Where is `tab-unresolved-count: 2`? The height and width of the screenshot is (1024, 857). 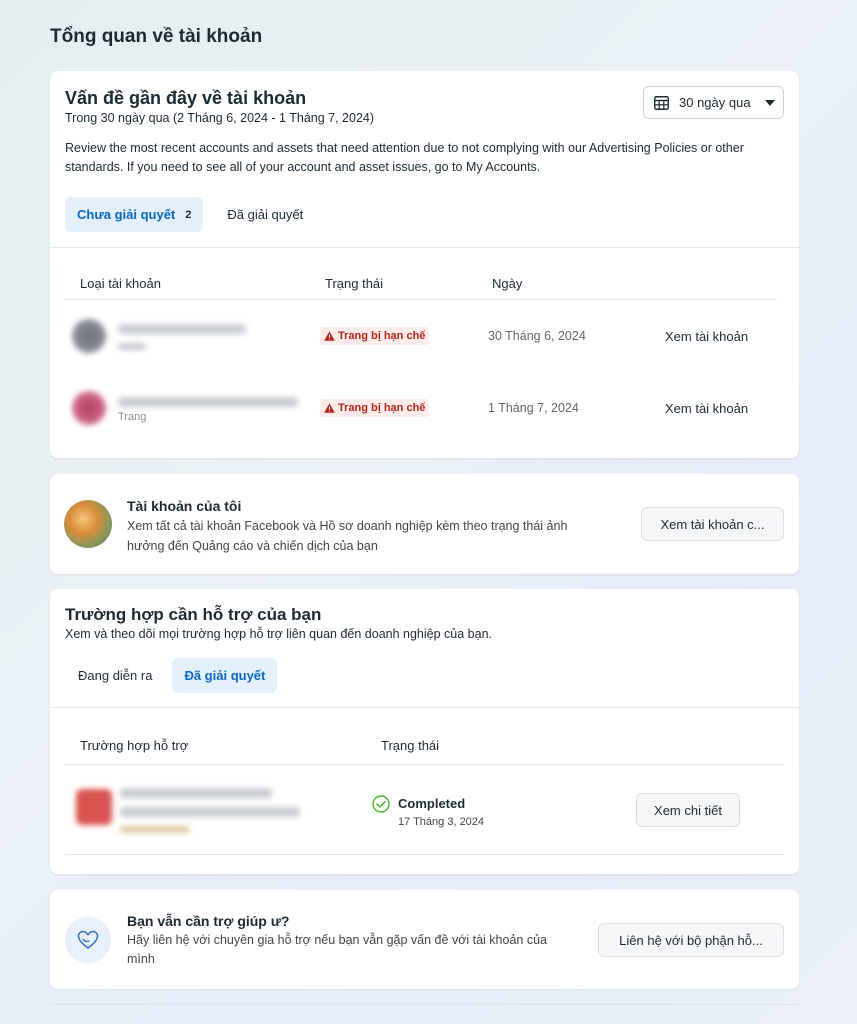
tab-unresolved-count: 2 is located at coordinates (188, 214).